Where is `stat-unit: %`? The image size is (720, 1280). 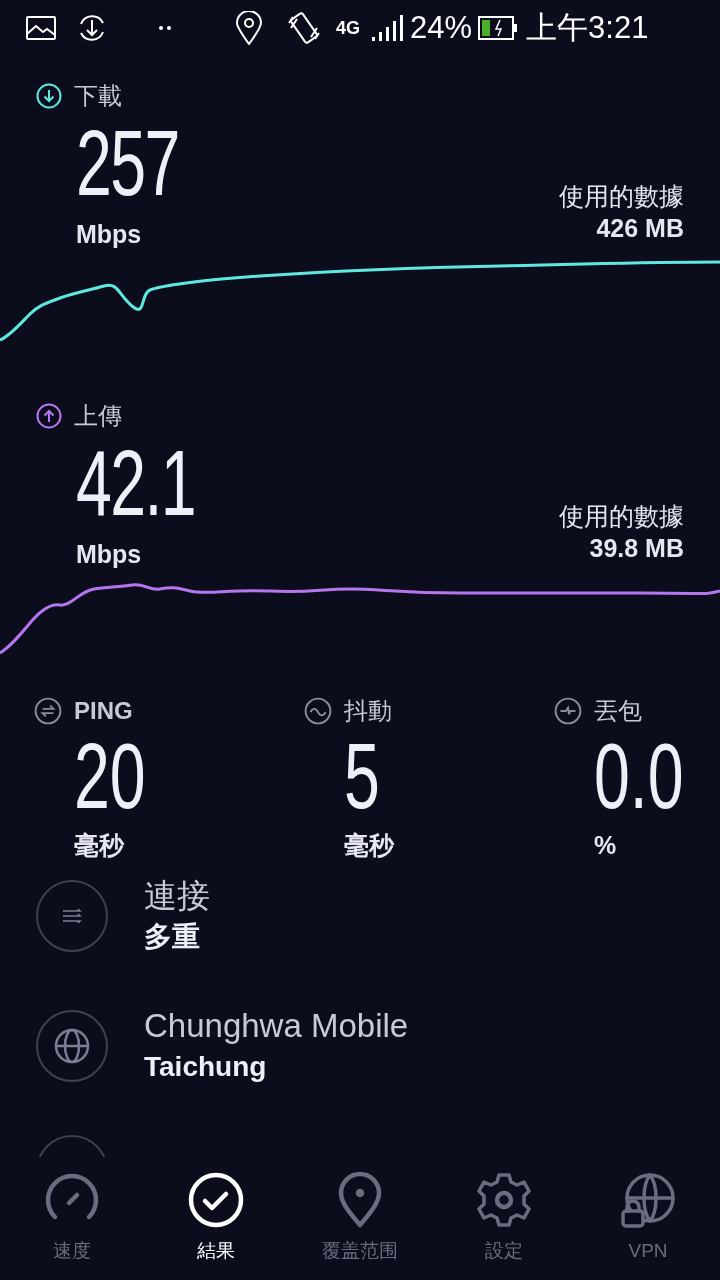
stat-unit: % is located at coordinates (605, 845).